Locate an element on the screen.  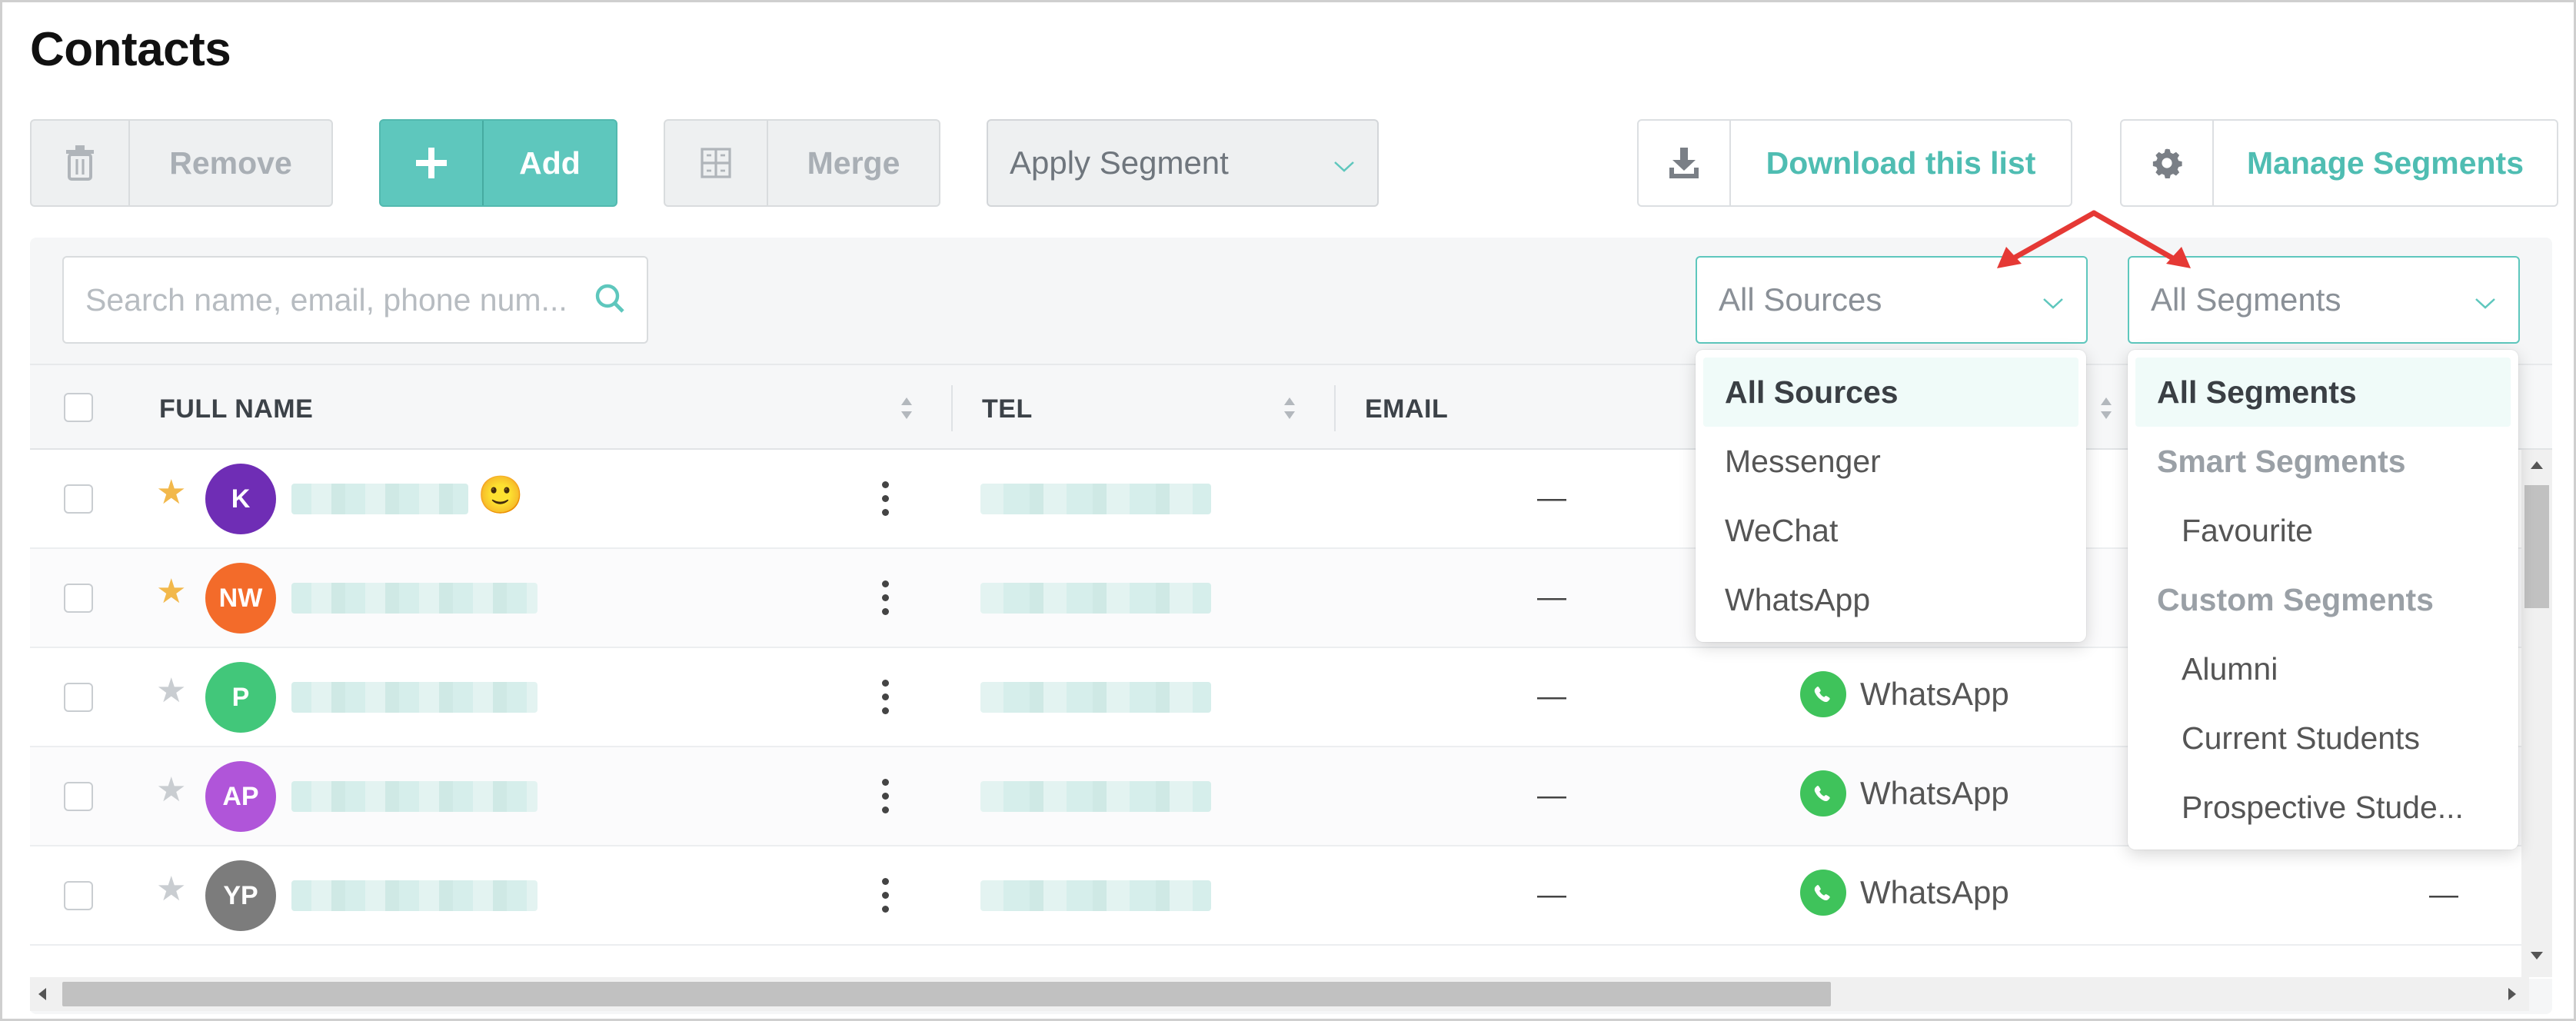
column-header-full-name: FULL NAME is located at coordinates (236, 409).